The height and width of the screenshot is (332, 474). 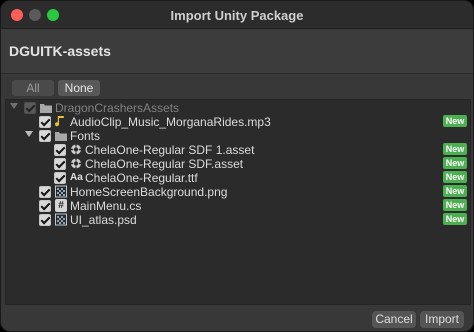 What do you see at coordinates (238, 220) in the screenshot?
I see `tree-row: UI_atlas.psd New` at bounding box center [238, 220].